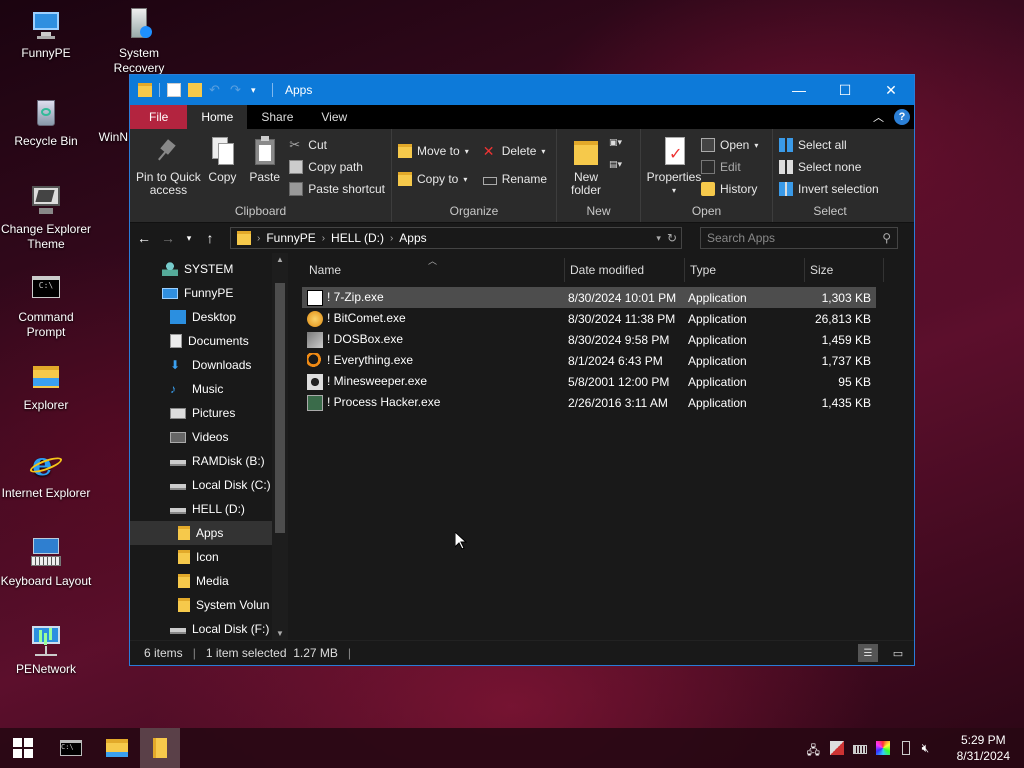 The width and height of the screenshot is (1024, 768). Describe the element at coordinates (209, 269) in the screenshot. I see `nav-item-system: SYSTEM` at that location.